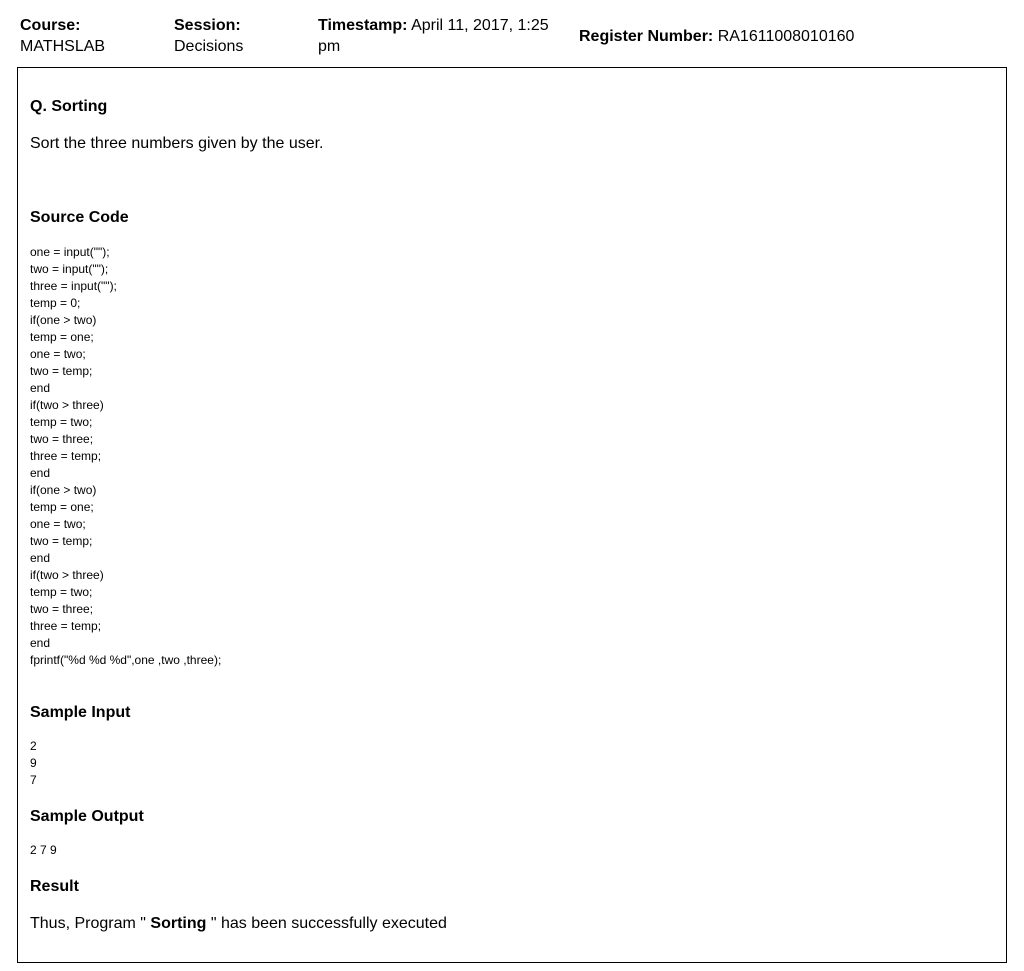 Image resolution: width=1024 pixels, height=971 pixels. Describe the element at coordinates (209, 46) in the screenshot. I see `session-value: Decisions` at that location.